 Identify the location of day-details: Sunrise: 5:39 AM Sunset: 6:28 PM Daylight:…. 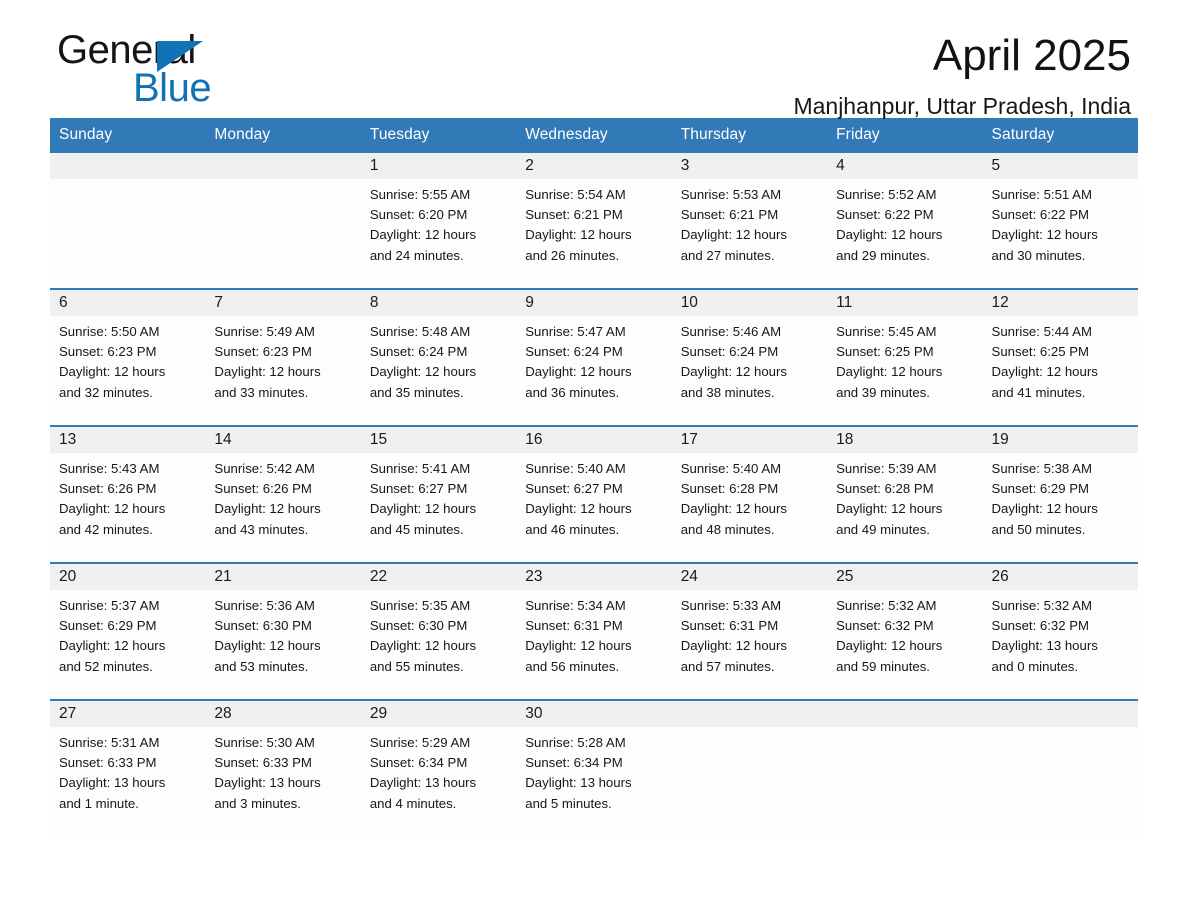
(904, 496).